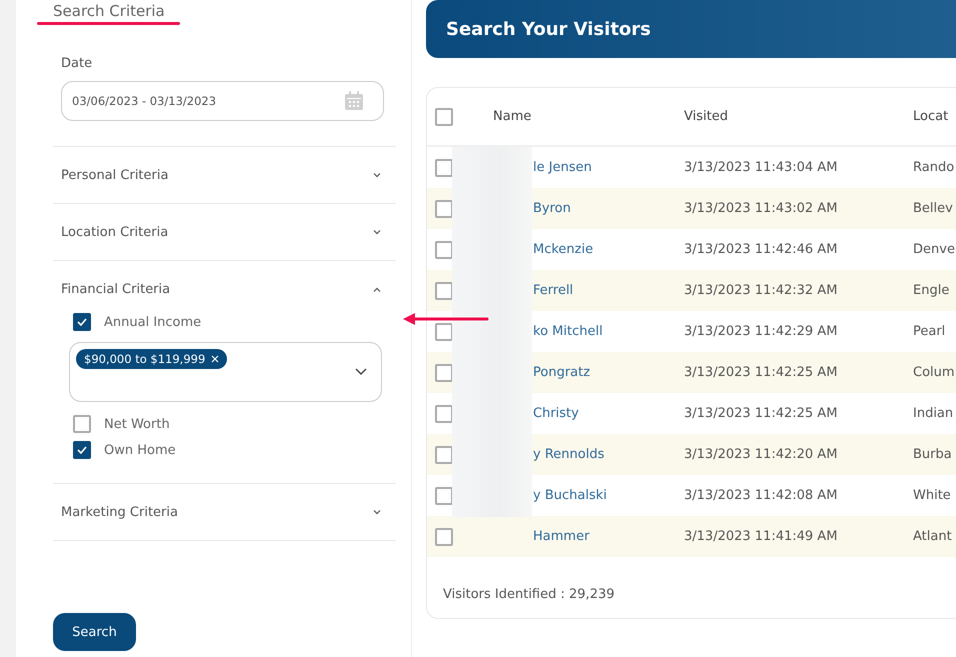  Describe the element at coordinates (512, 116) in the screenshot. I see `column-header: Name` at that location.